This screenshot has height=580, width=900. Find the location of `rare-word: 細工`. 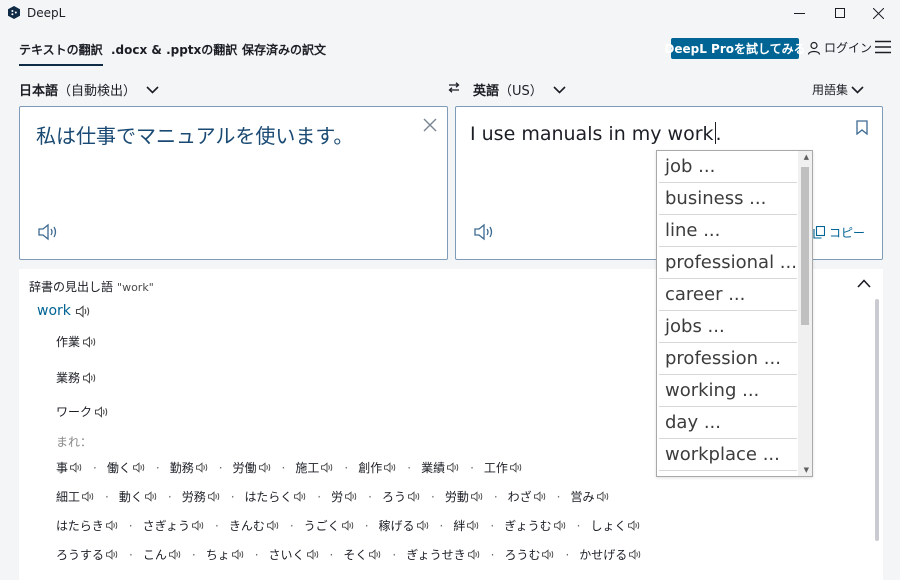

rare-word: 細工 is located at coordinates (75, 496).